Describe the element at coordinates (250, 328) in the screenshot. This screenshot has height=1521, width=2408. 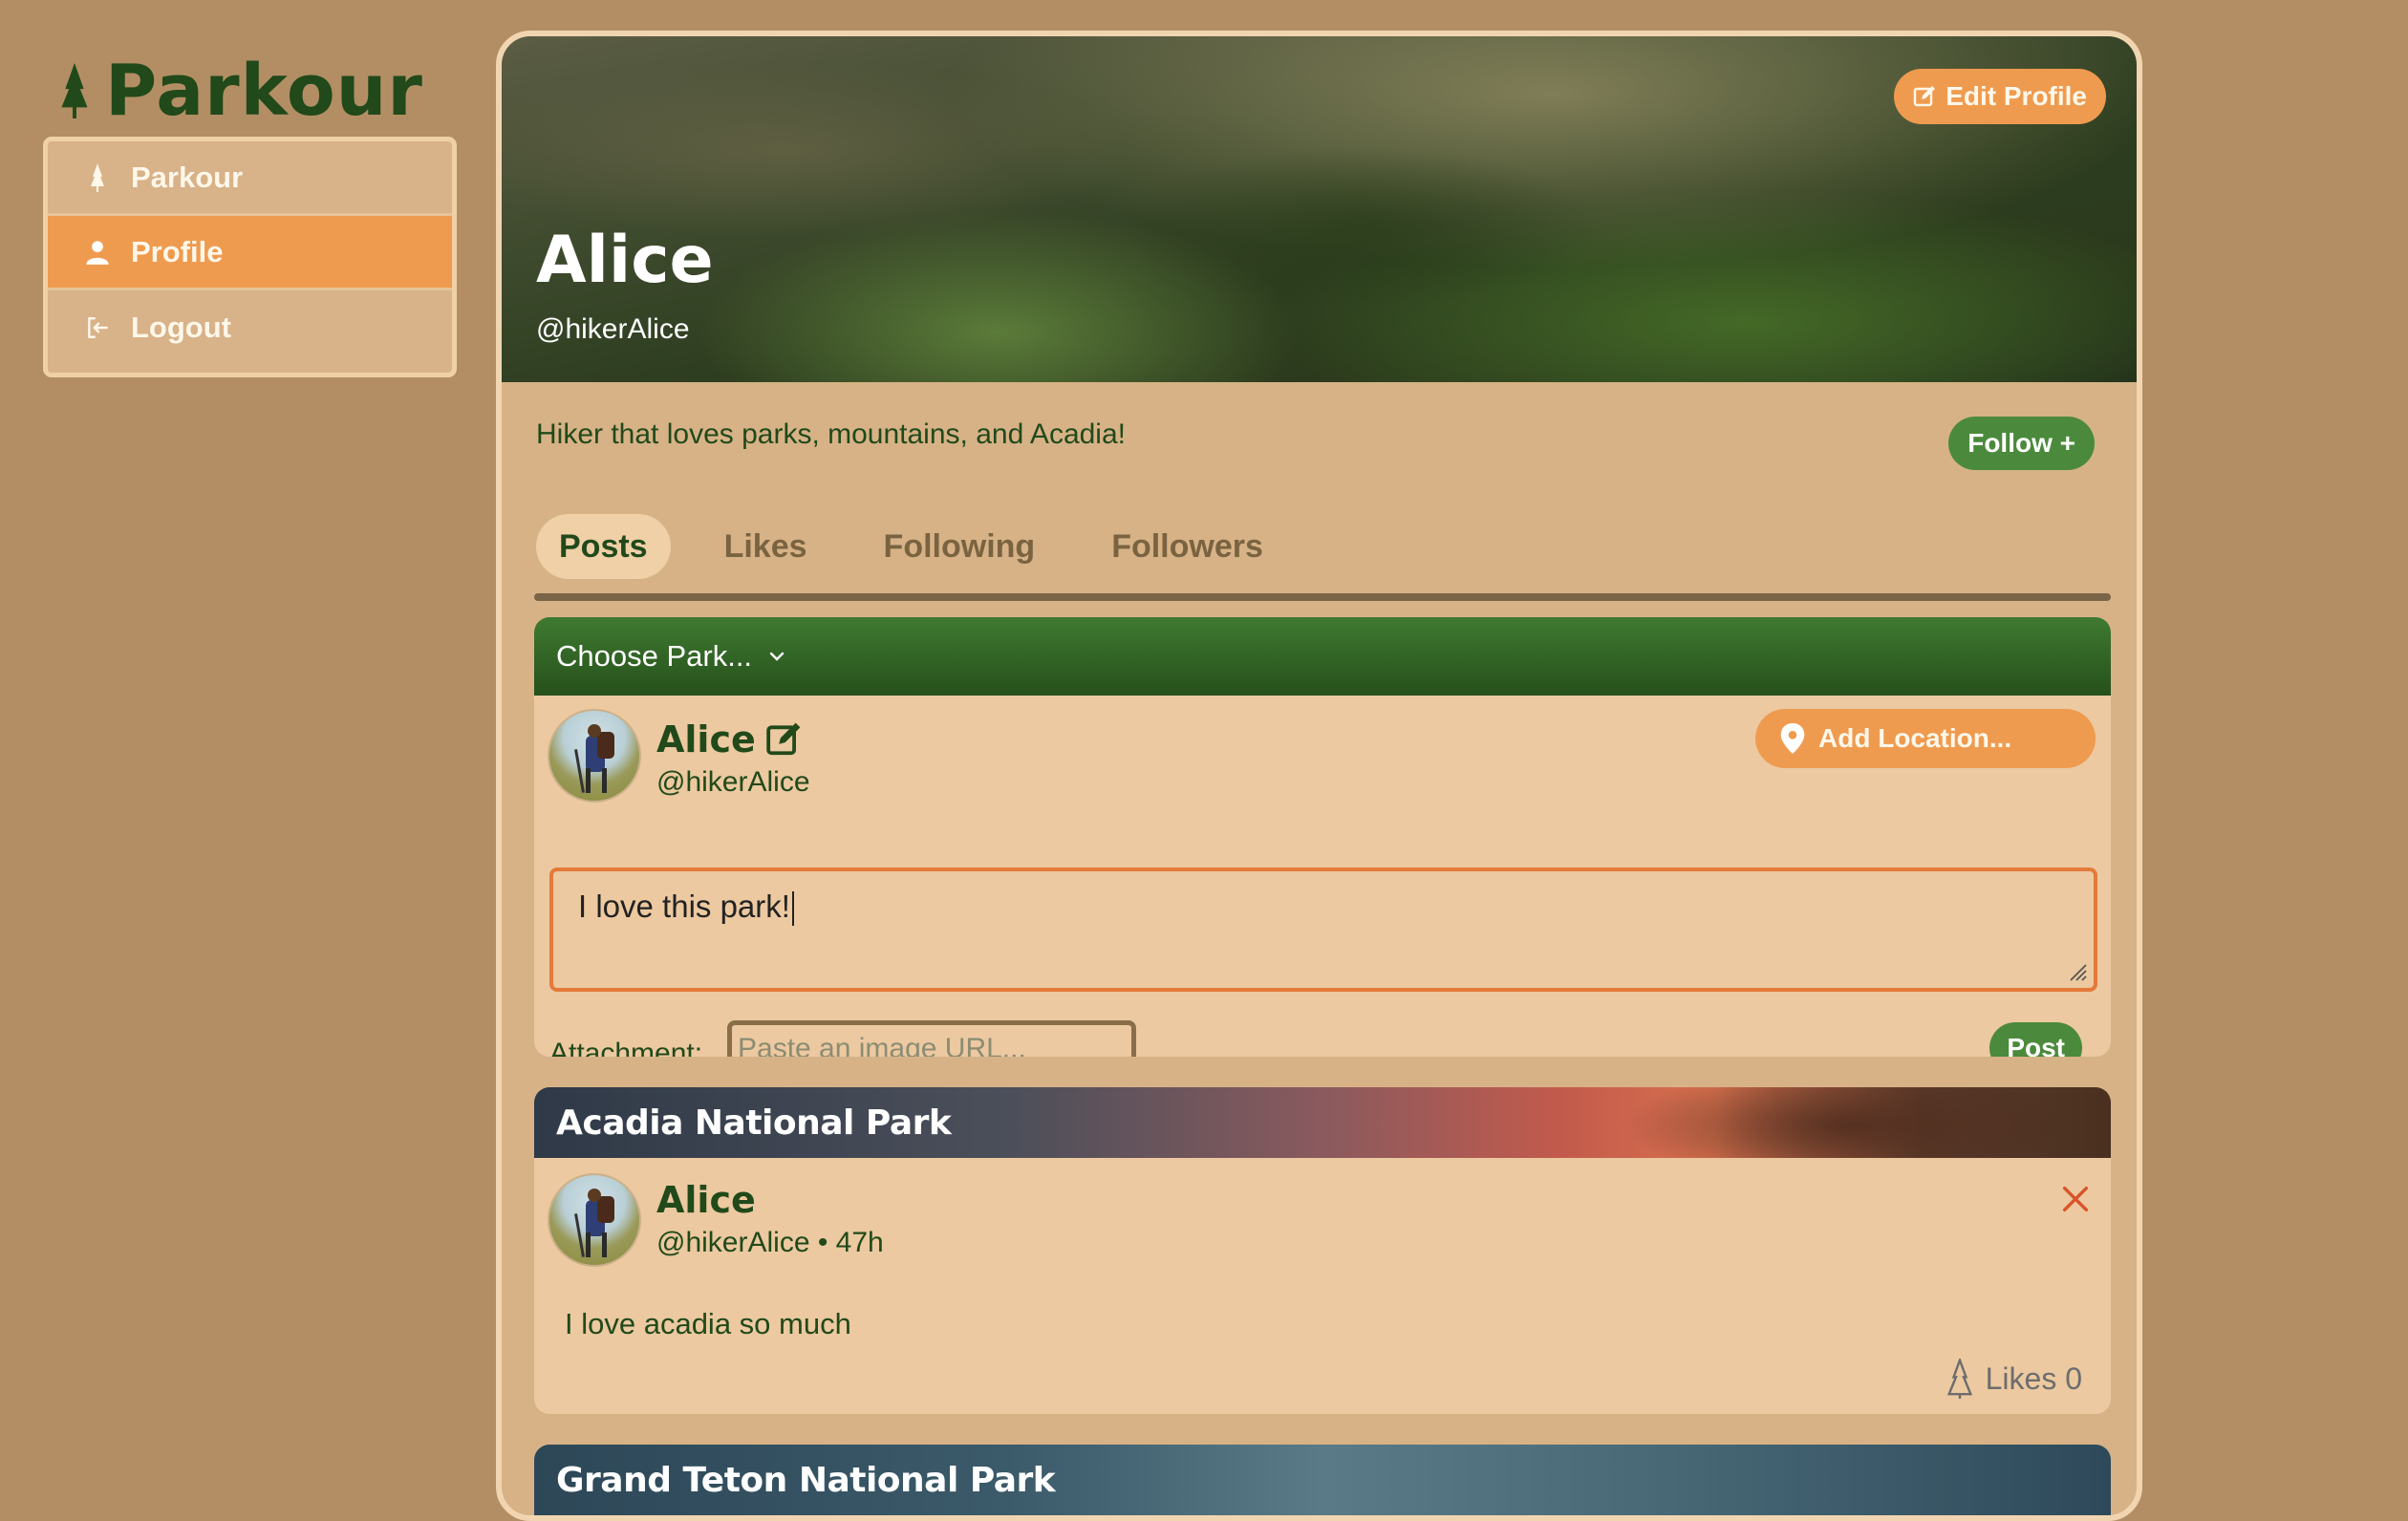
I see `sidebar-item-logout: Logout` at that location.